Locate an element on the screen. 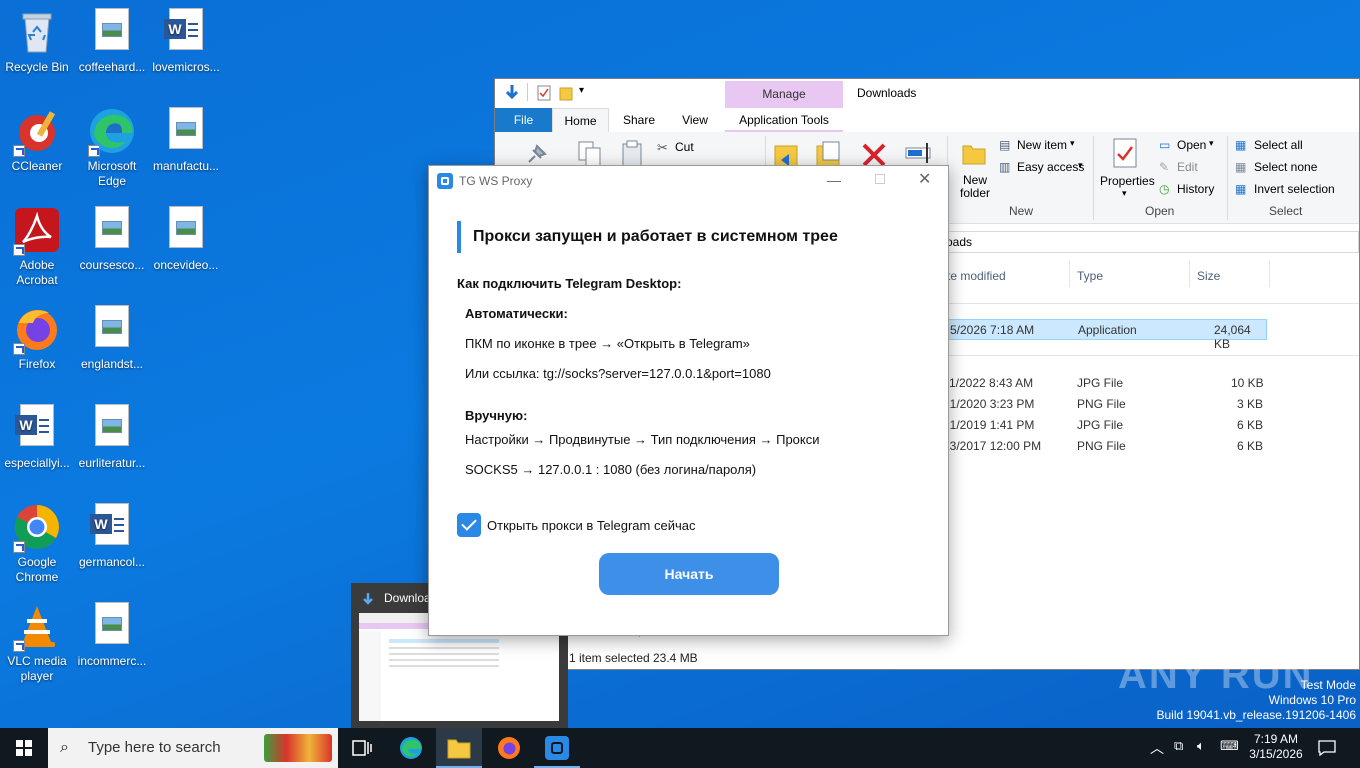  tab-file: File is located at coordinates (523, 120).